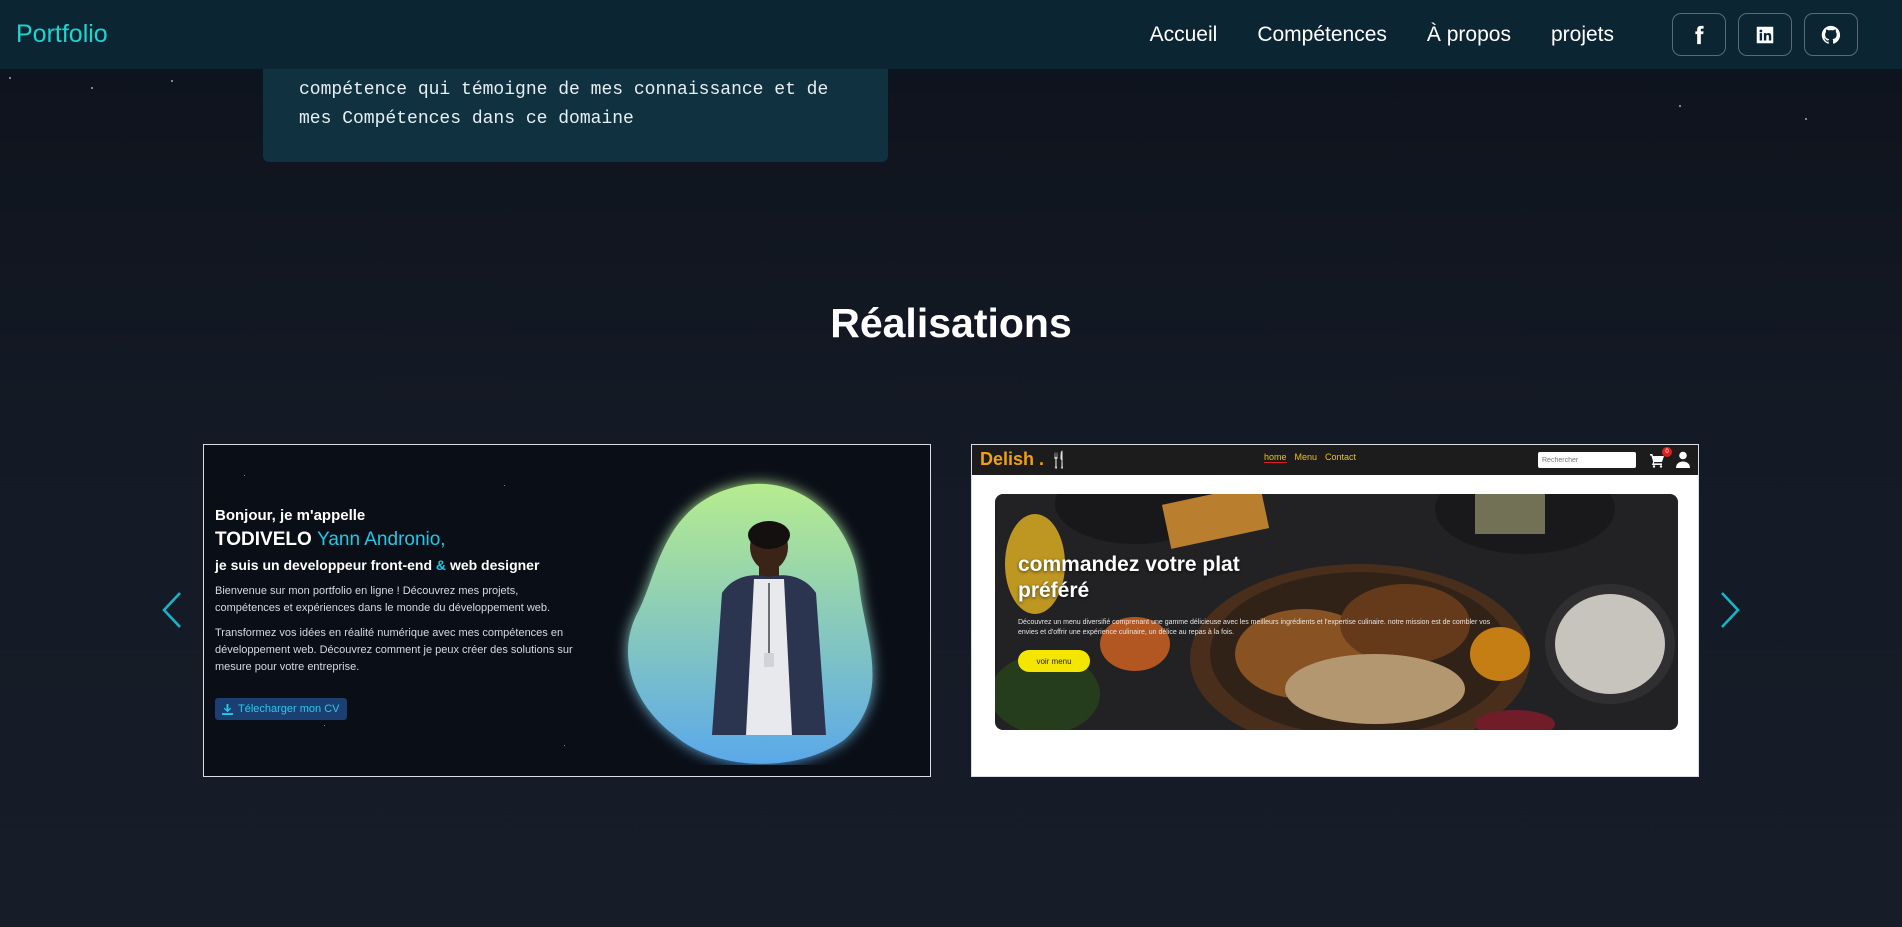  I want to click on nav-link-projets: projets, so click(1582, 35).